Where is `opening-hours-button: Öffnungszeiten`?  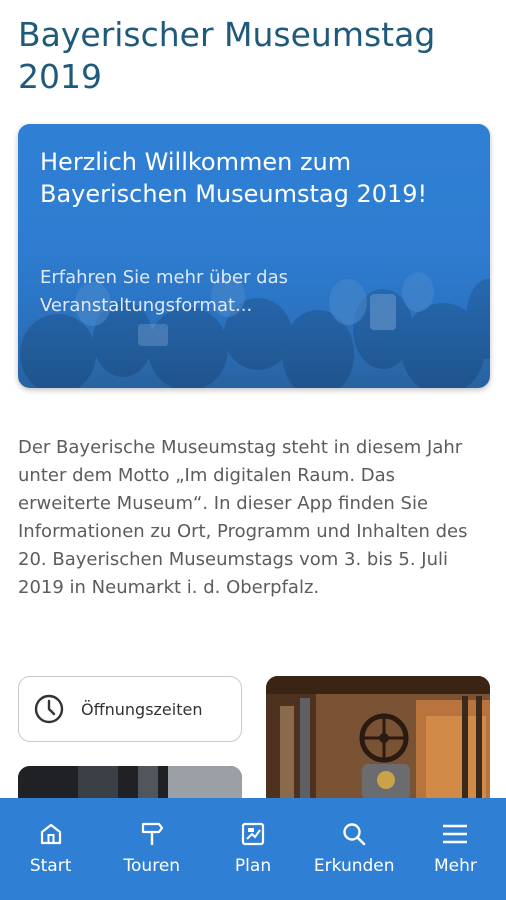 opening-hours-button: Öffnungszeiten is located at coordinates (130, 709).